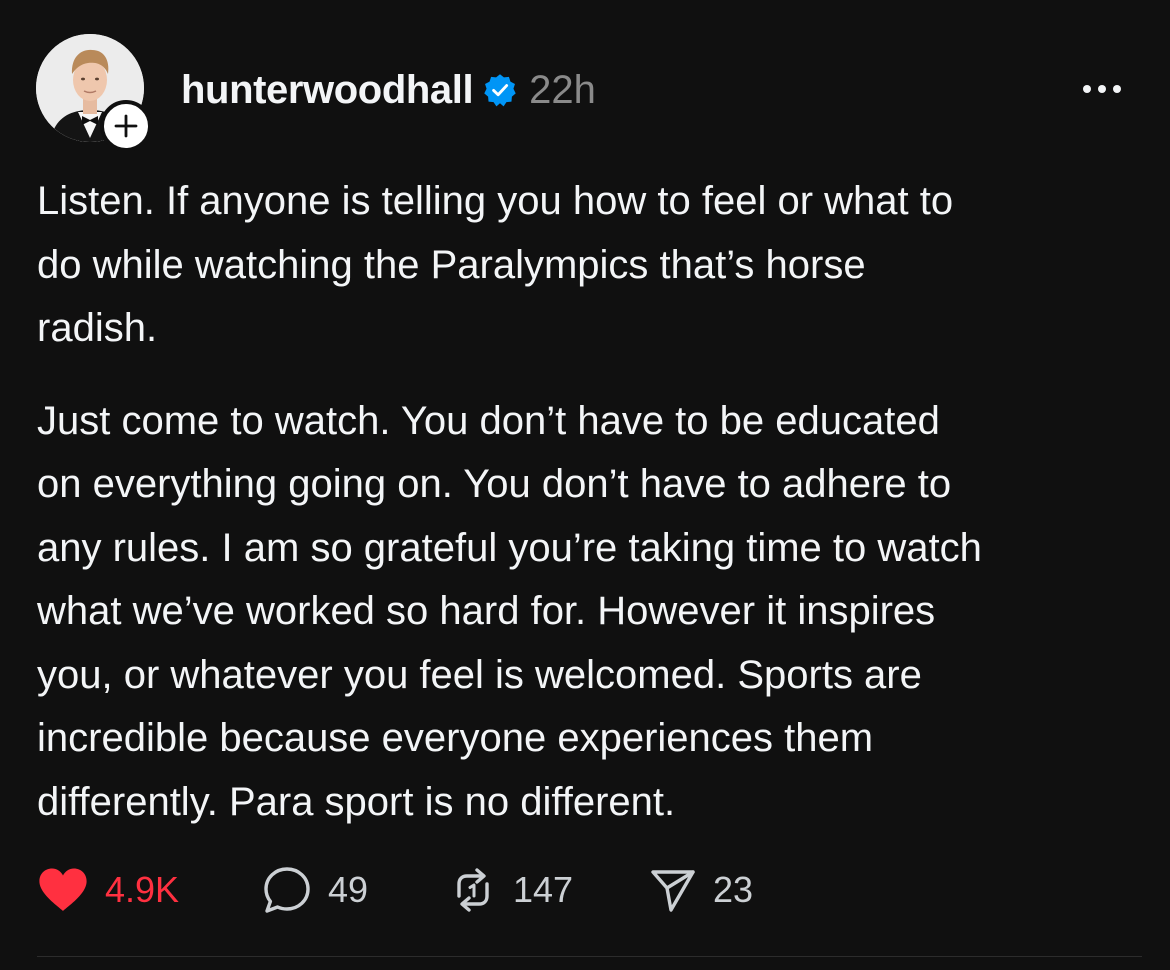 The height and width of the screenshot is (970, 1170). What do you see at coordinates (543, 889) in the screenshot?
I see `repost-count: 147` at bounding box center [543, 889].